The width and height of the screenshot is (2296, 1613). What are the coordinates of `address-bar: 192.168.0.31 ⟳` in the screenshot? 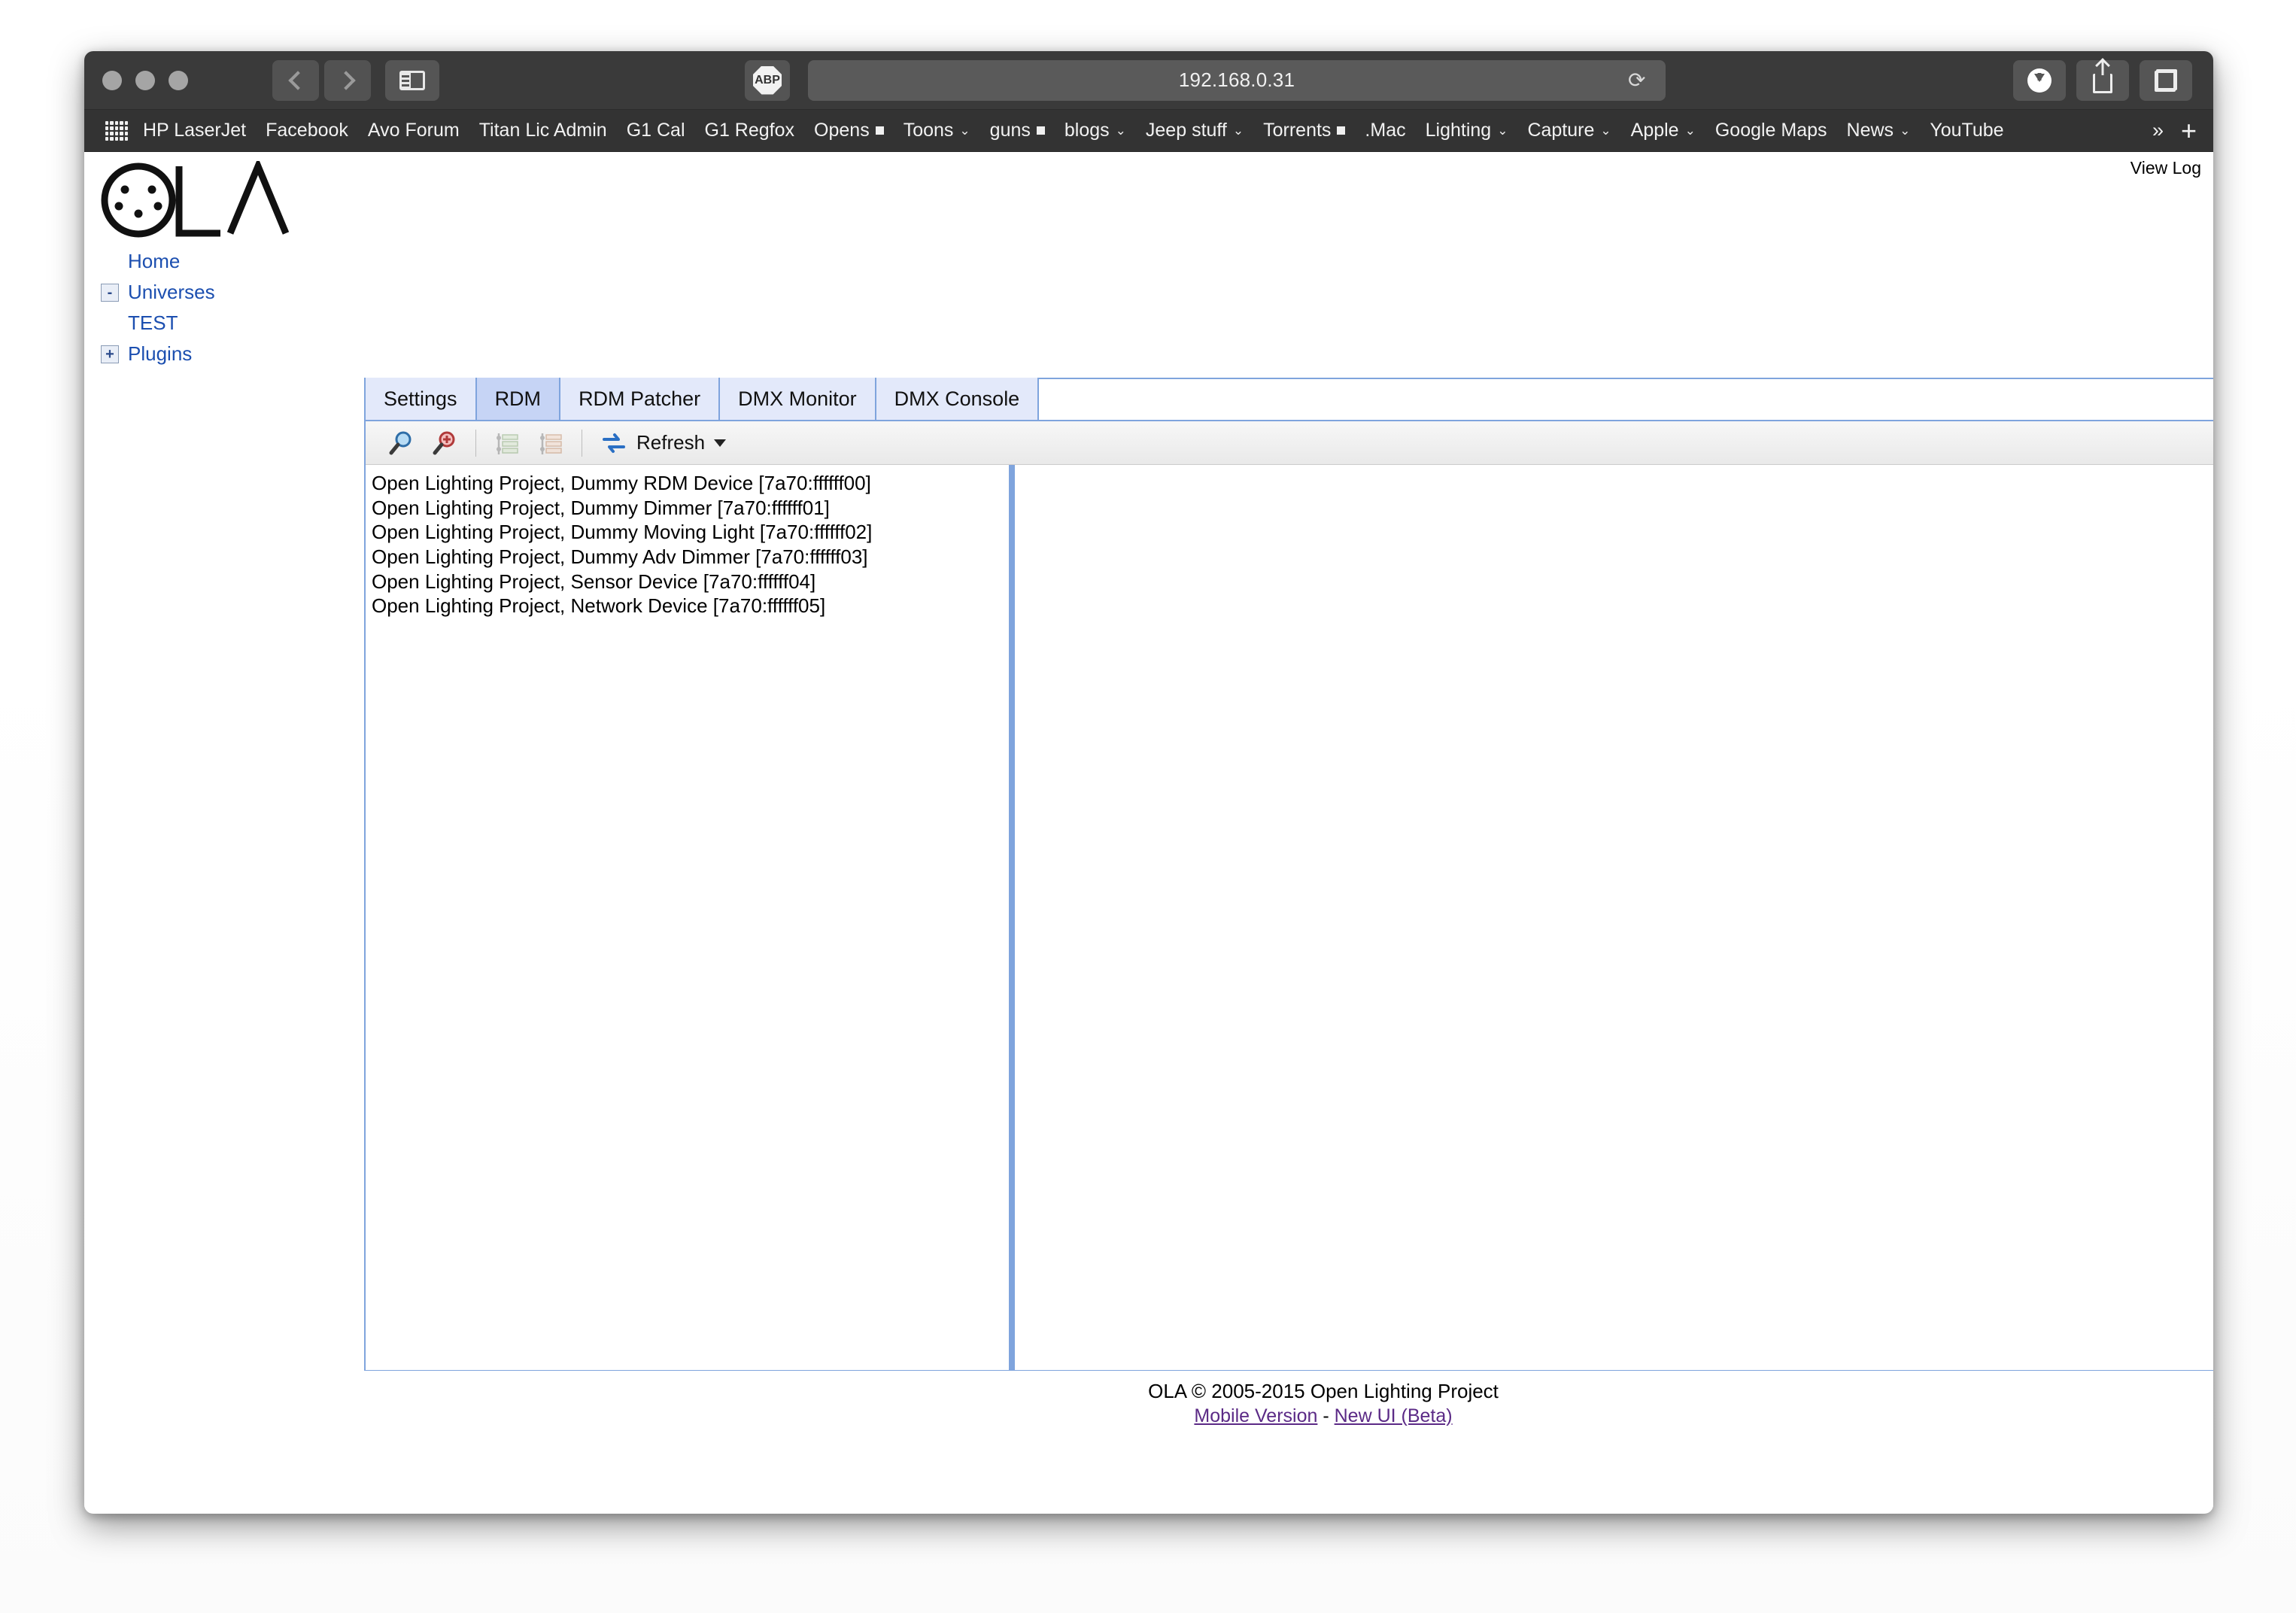 It's located at (1237, 80).